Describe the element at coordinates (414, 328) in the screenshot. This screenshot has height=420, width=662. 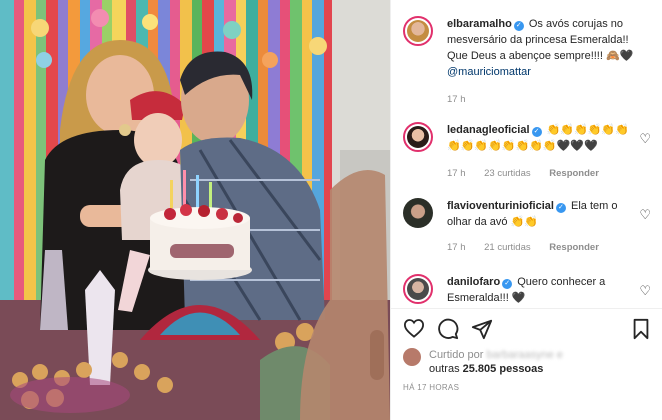
I see `heart-icon` at that location.